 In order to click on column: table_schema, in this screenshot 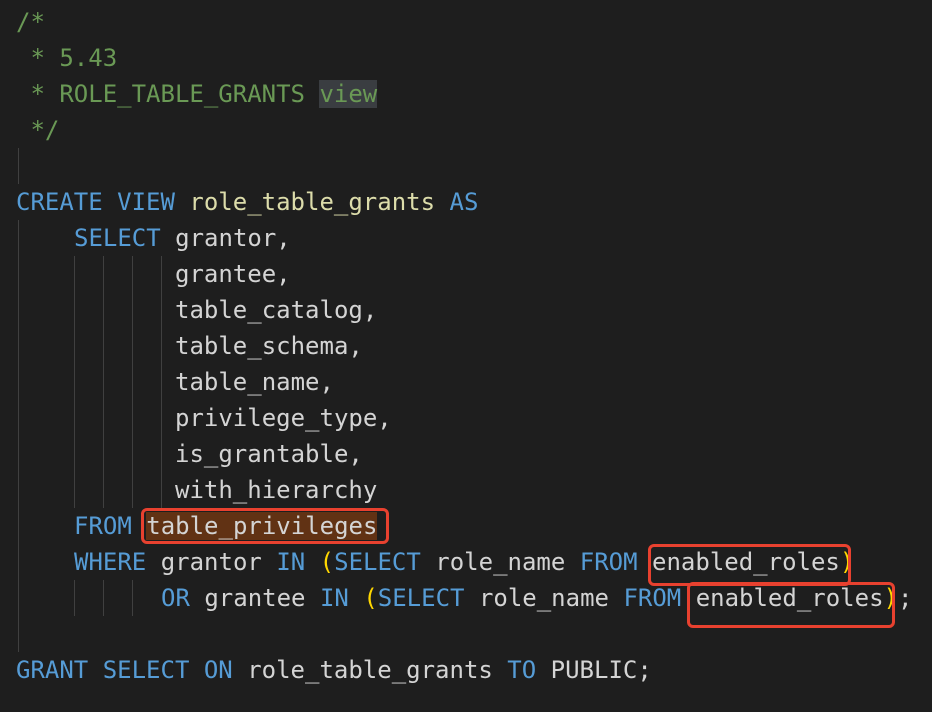, I will do `click(269, 346)`.